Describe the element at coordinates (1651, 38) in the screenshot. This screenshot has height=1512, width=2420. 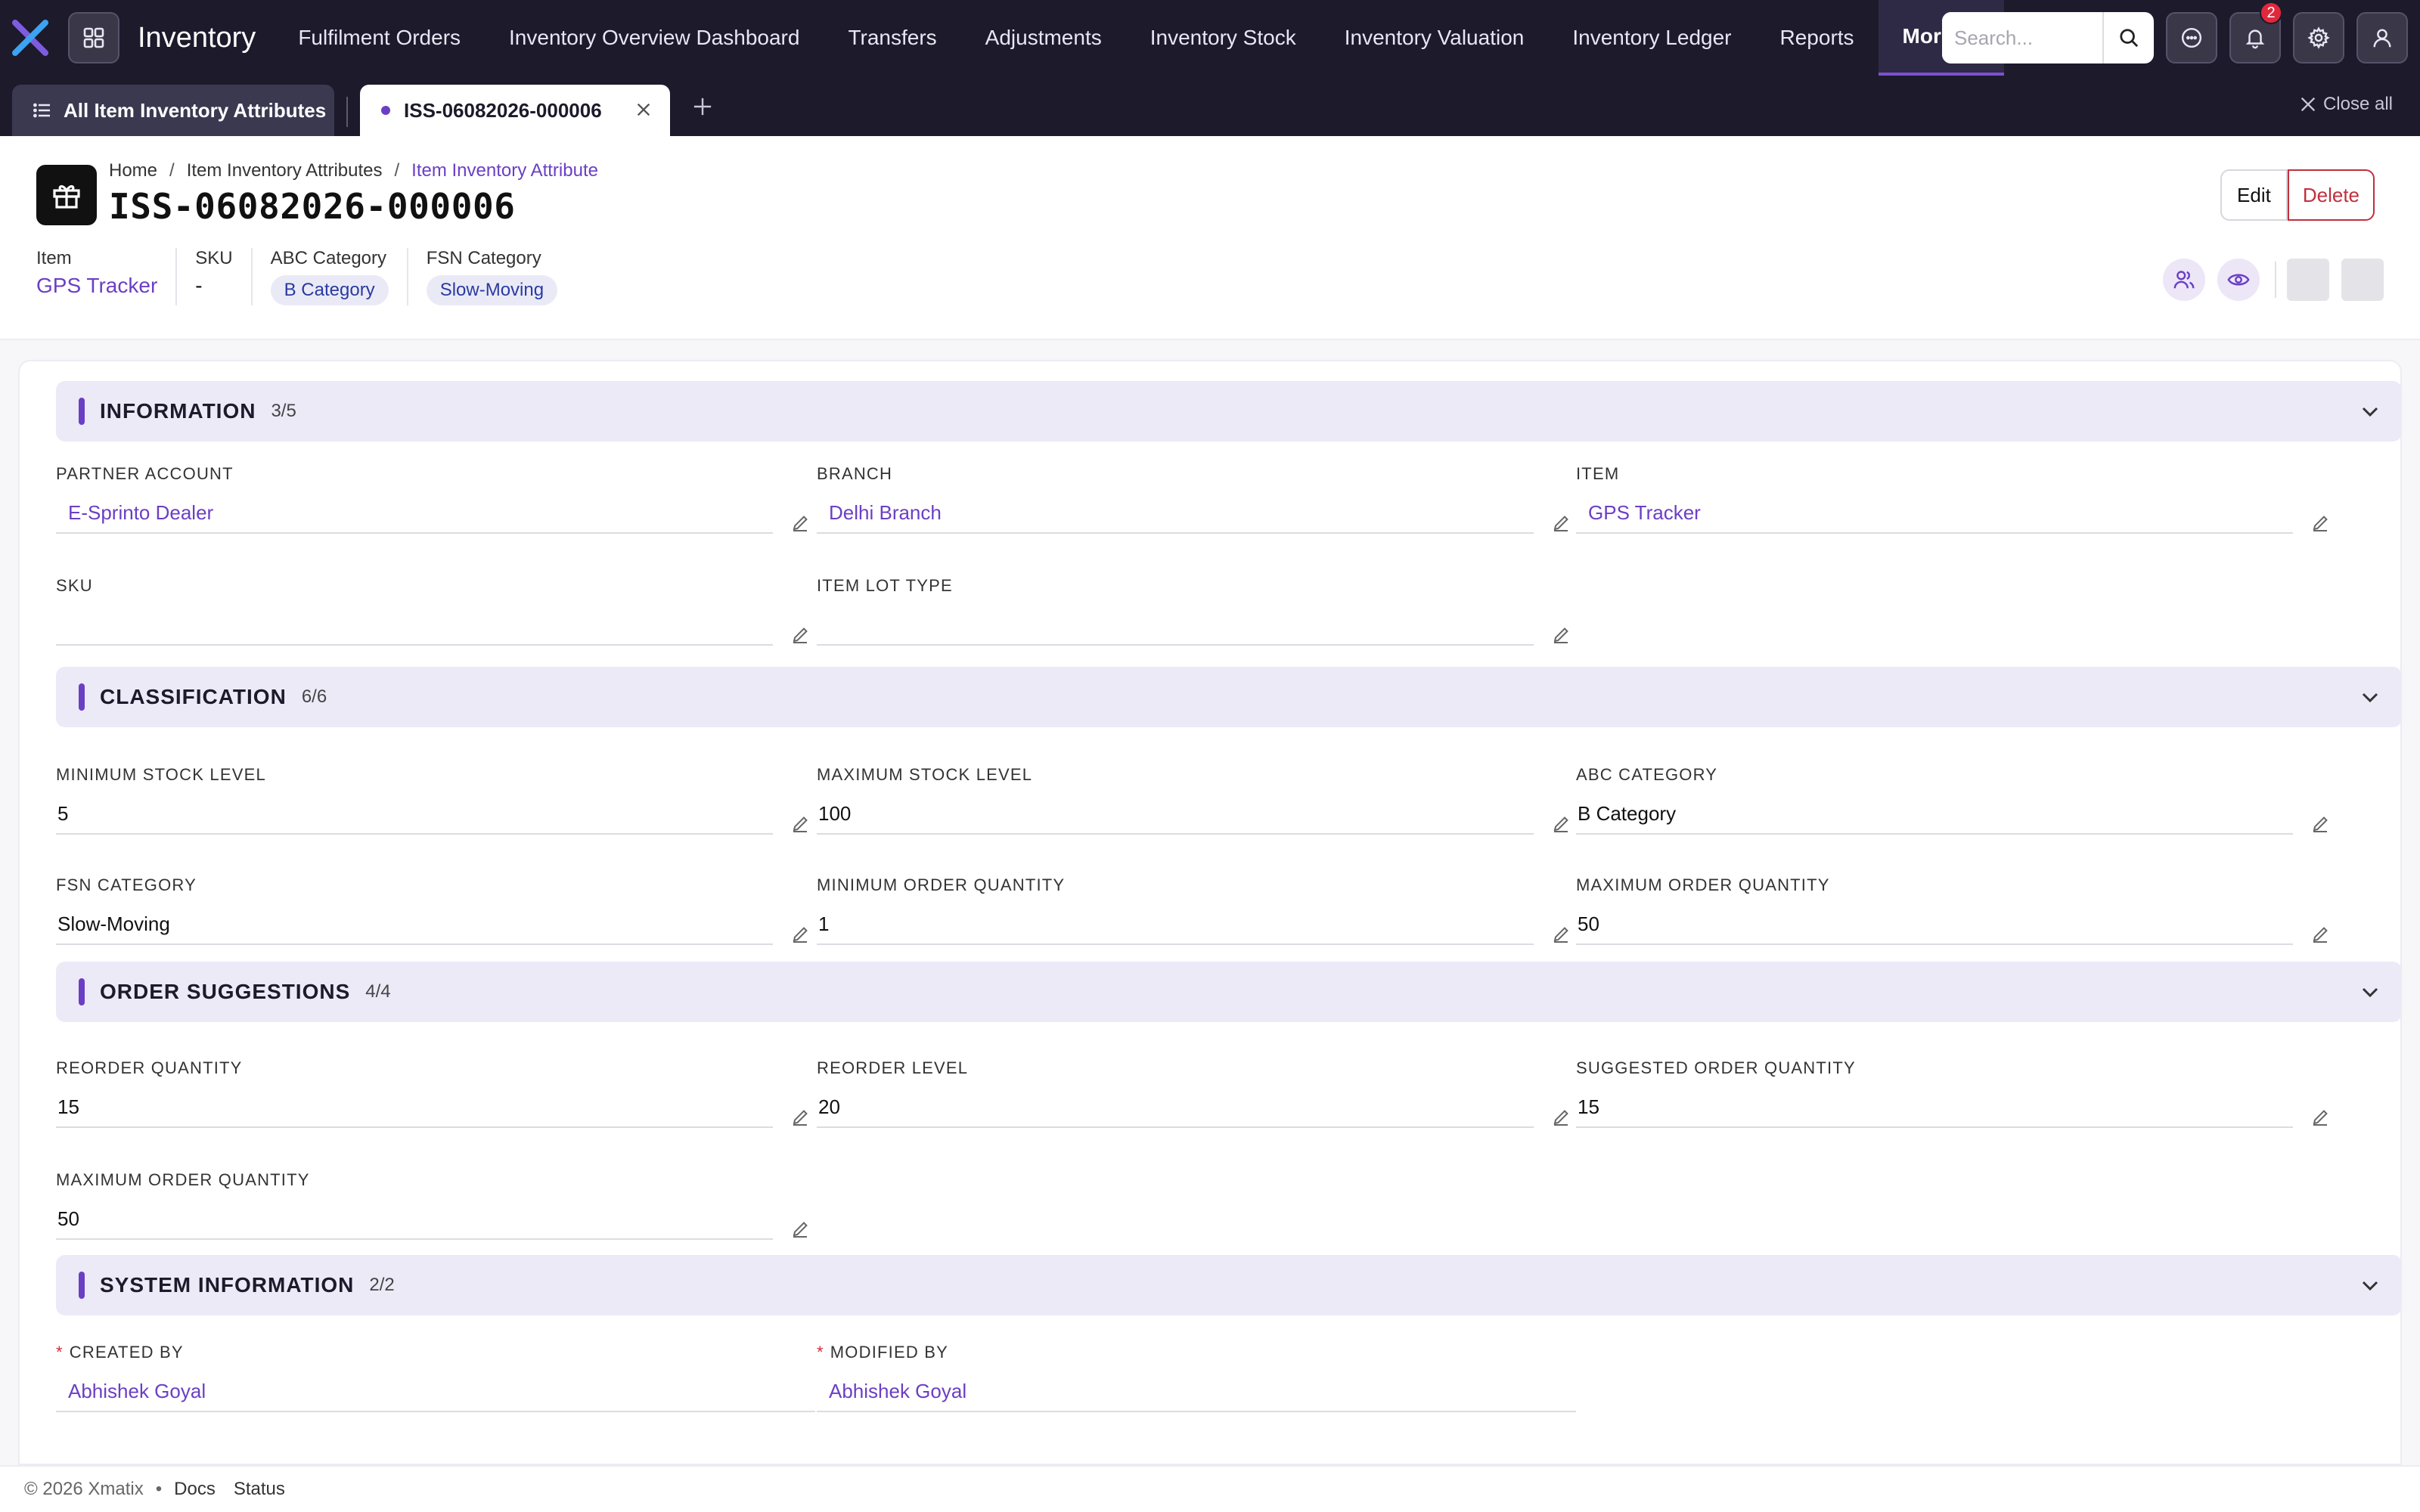
I see `nav-item-inventory-ledger: Inventory Ledger` at that location.